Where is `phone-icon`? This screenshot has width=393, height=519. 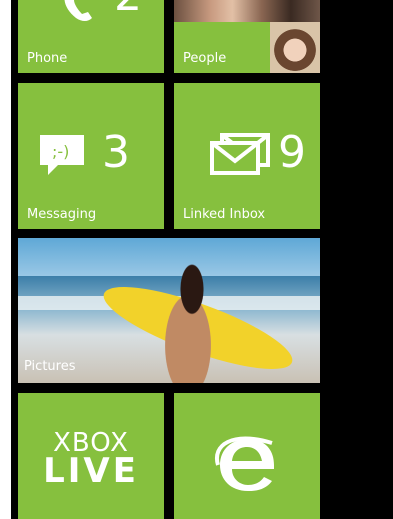
phone-icon is located at coordinates (78, 10).